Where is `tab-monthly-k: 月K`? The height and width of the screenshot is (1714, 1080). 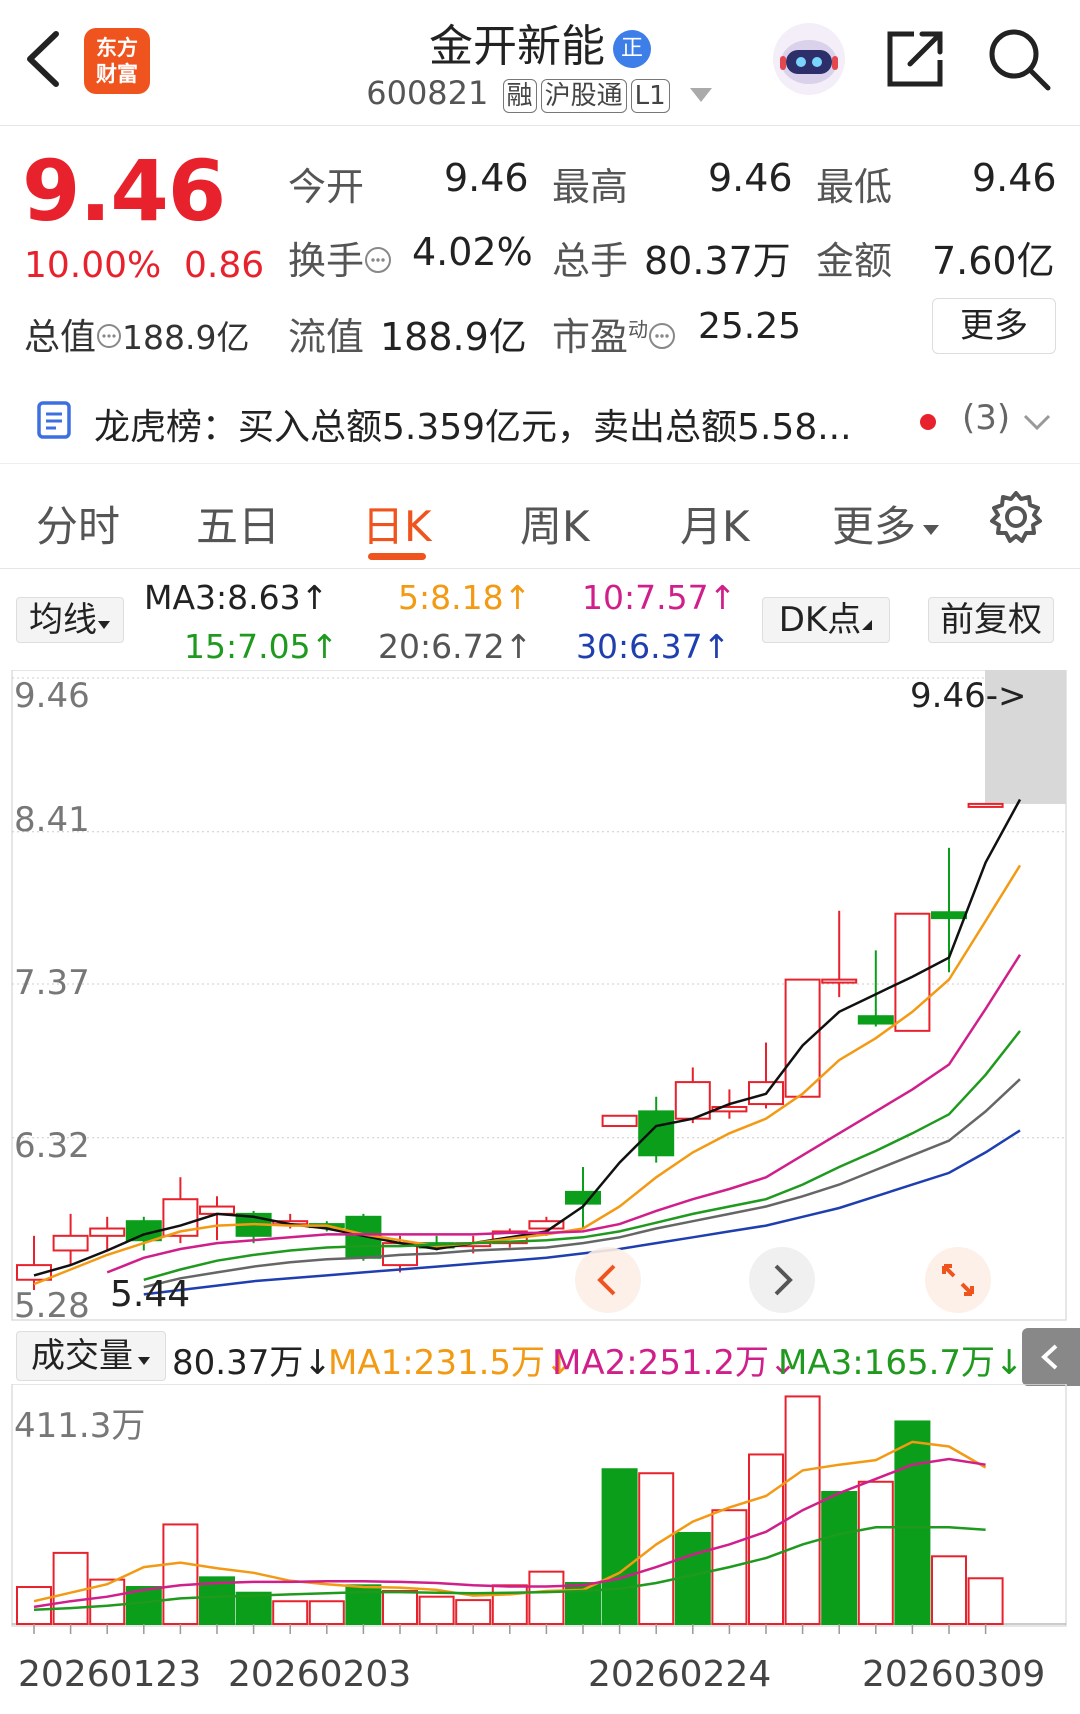 tab-monthly-k: 月K is located at coordinates (715, 523).